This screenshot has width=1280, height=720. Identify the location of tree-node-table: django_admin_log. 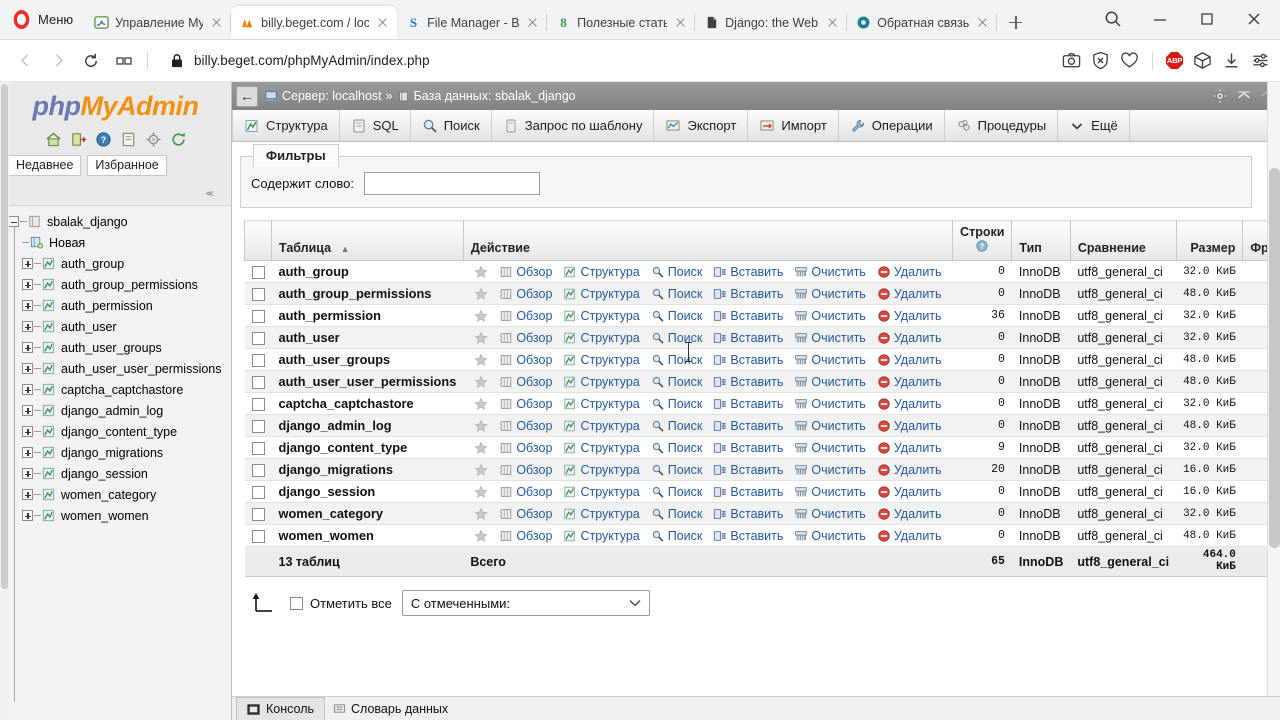
(115, 410).